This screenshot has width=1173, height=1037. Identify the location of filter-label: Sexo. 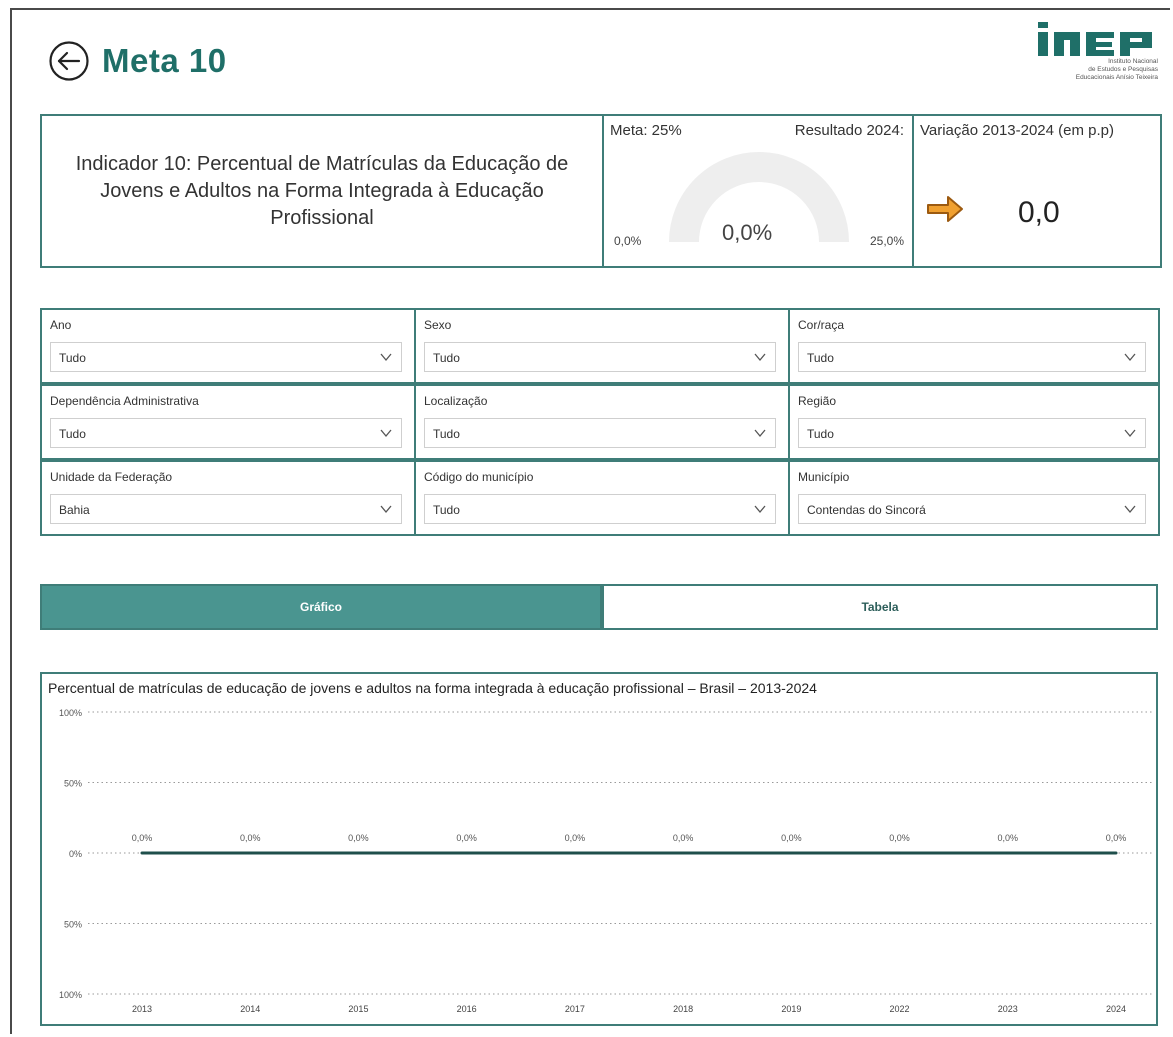
(438, 325).